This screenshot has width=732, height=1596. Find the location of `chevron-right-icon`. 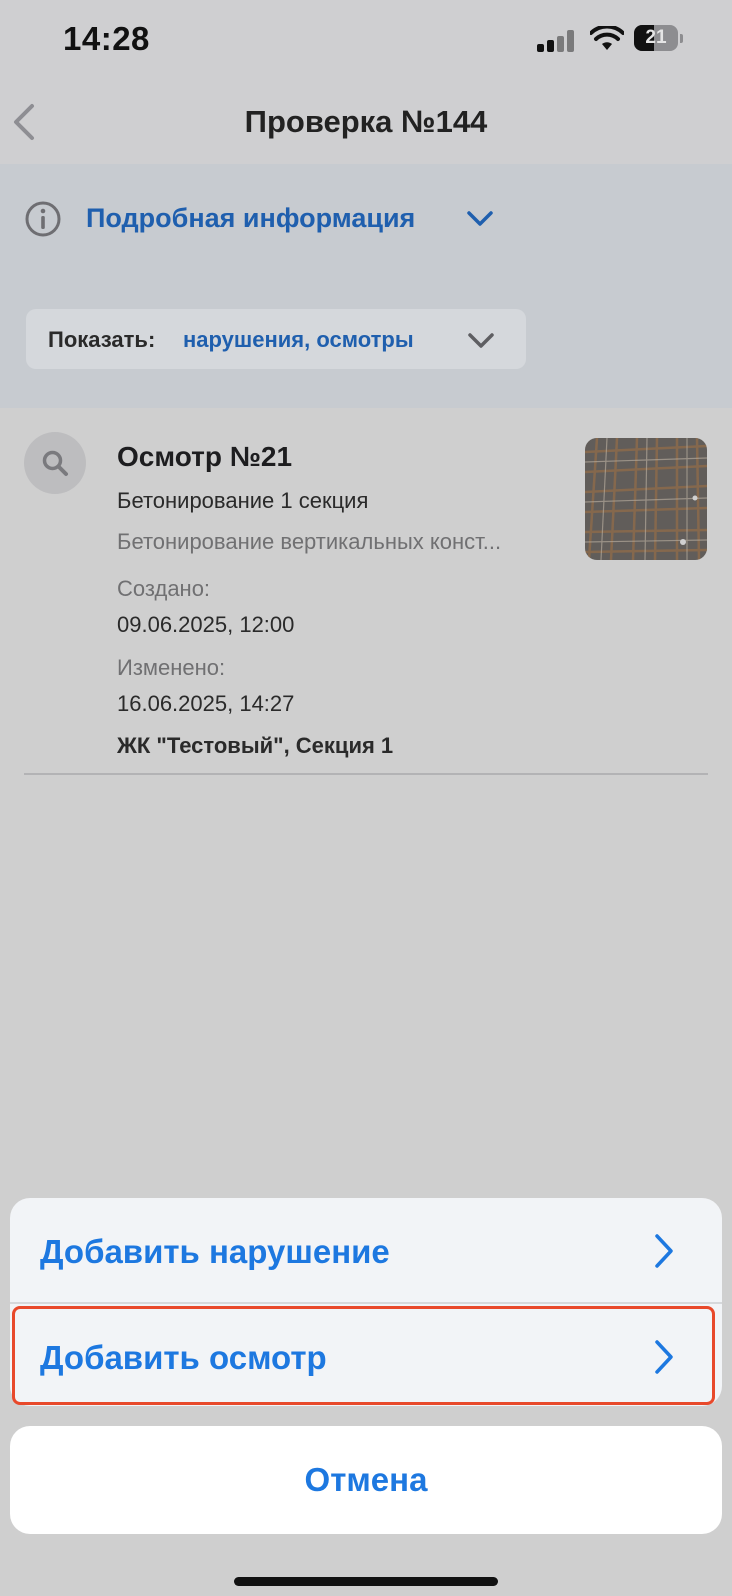

chevron-right-icon is located at coordinates (664, 1251).